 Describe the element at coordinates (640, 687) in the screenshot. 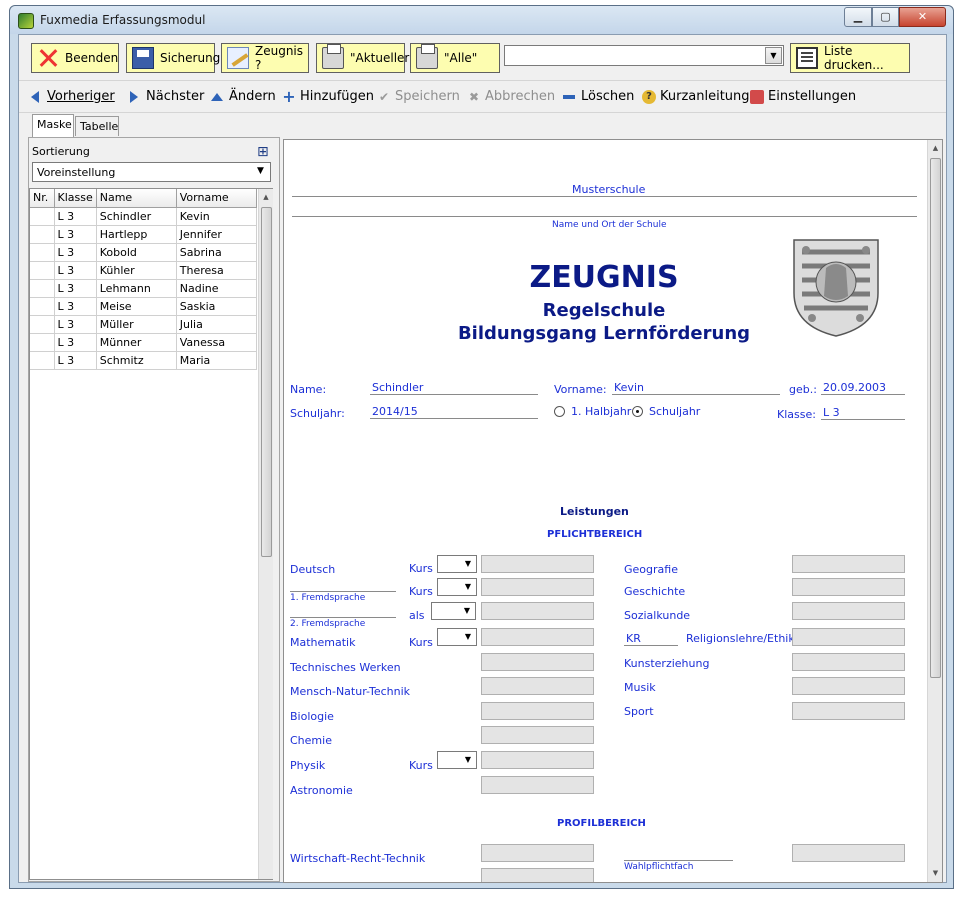

I see `subject-musik: Musik` at that location.